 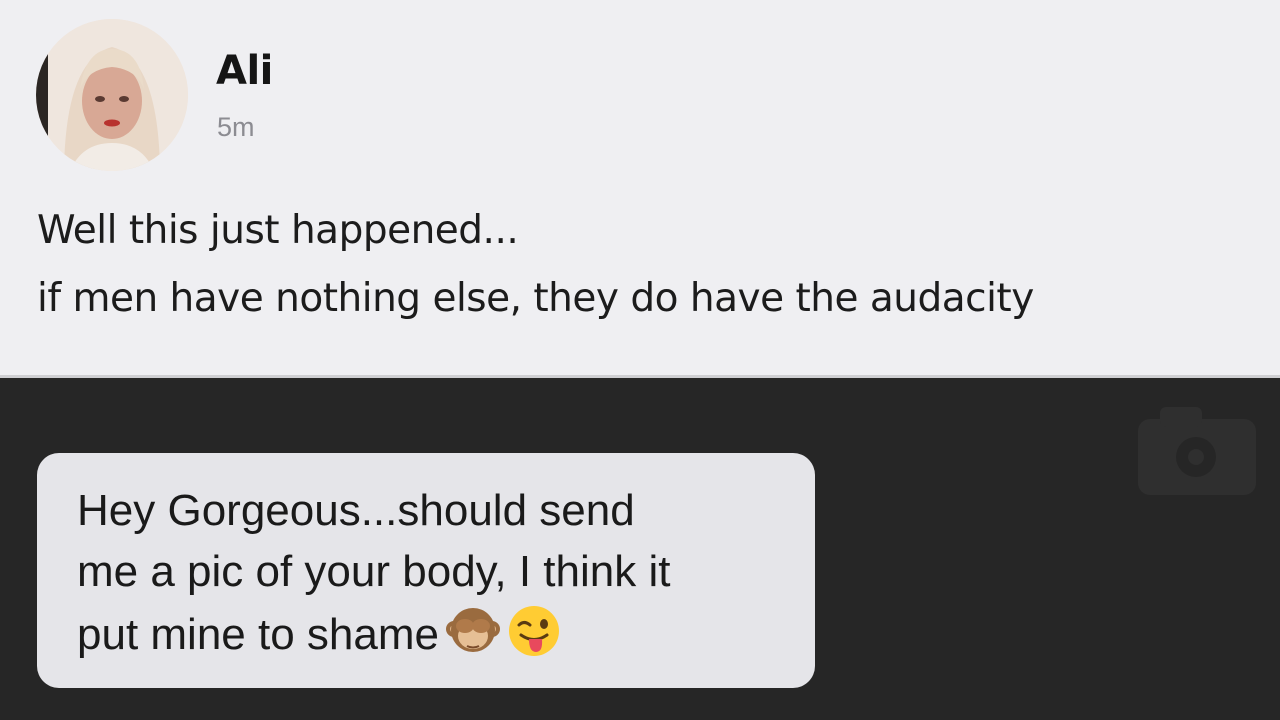 What do you see at coordinates (244, 71) in the screenshot?
I see `author-name: Ali` at bounding box center [244, 71].